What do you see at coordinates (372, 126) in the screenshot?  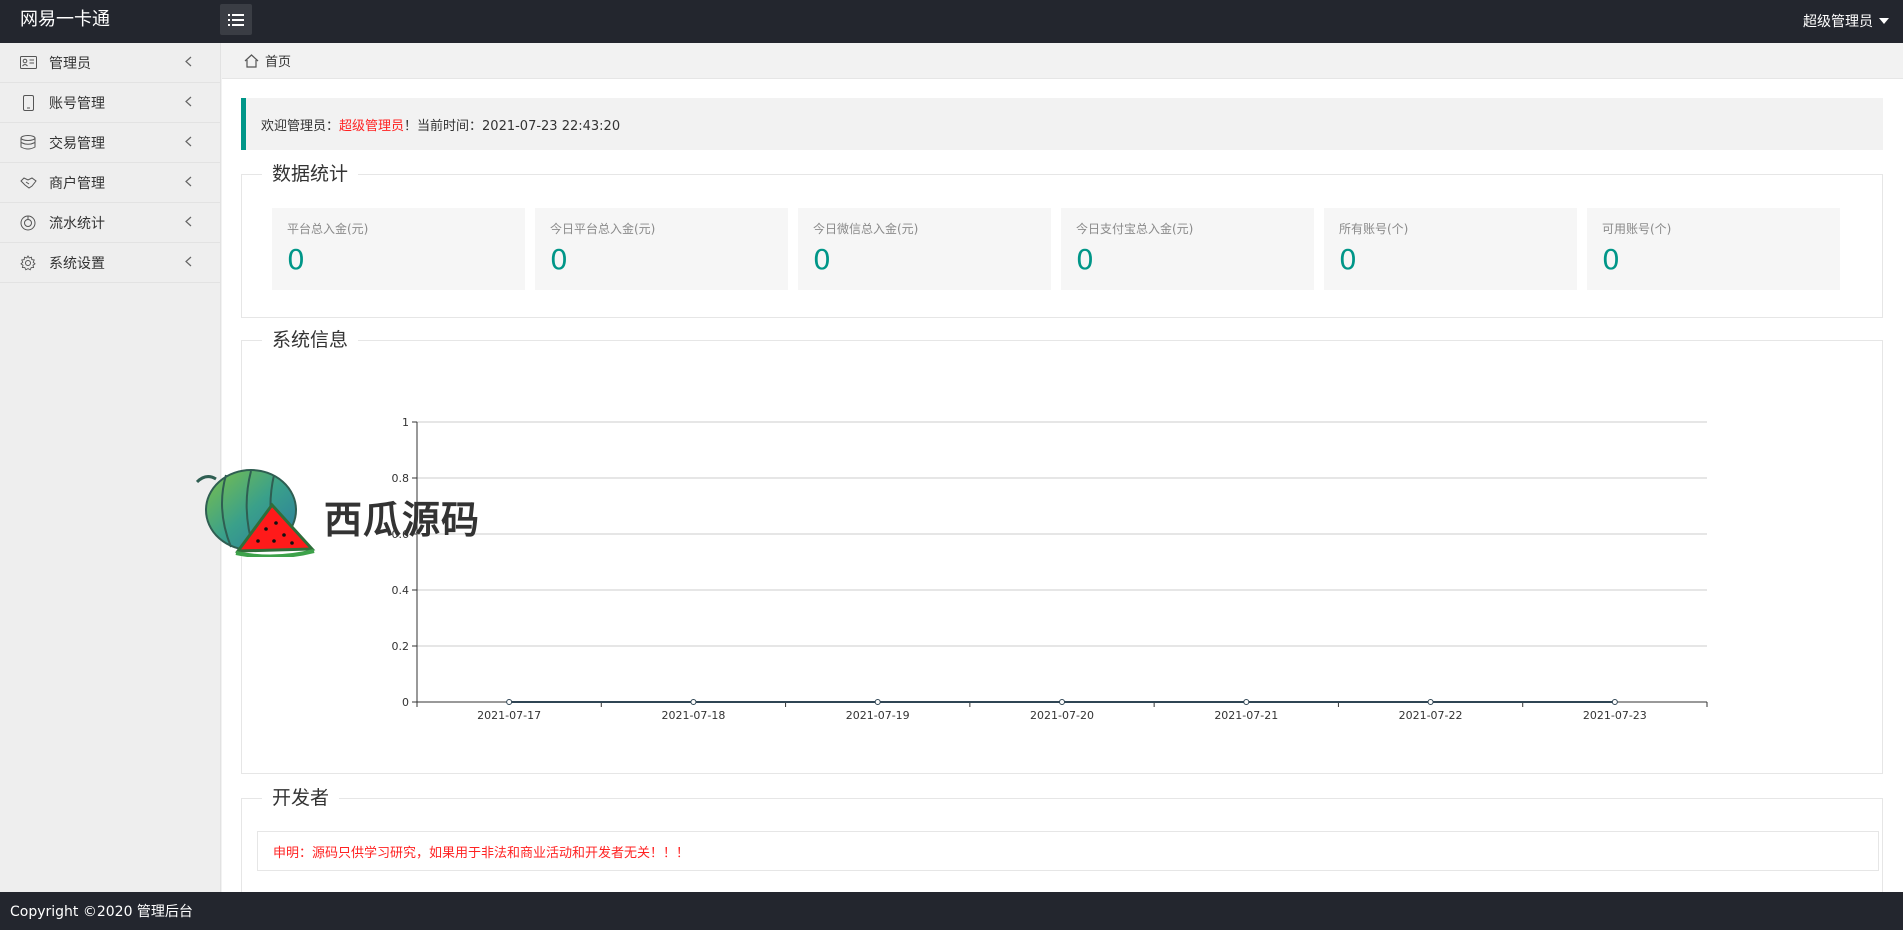 I see `welcome-admin-name: 超级管理员` at bounding box center [372, 126].